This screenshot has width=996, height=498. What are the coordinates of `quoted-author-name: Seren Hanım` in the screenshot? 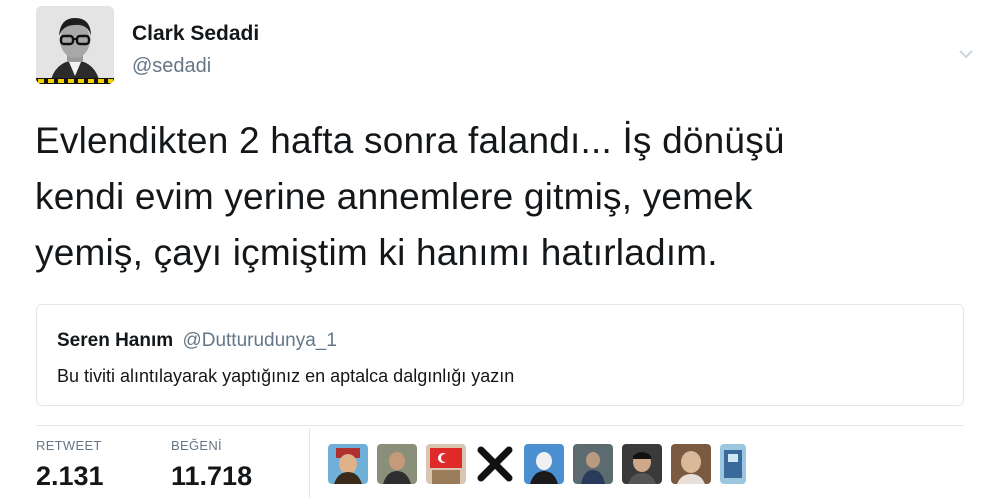 It's located at (115, 340).